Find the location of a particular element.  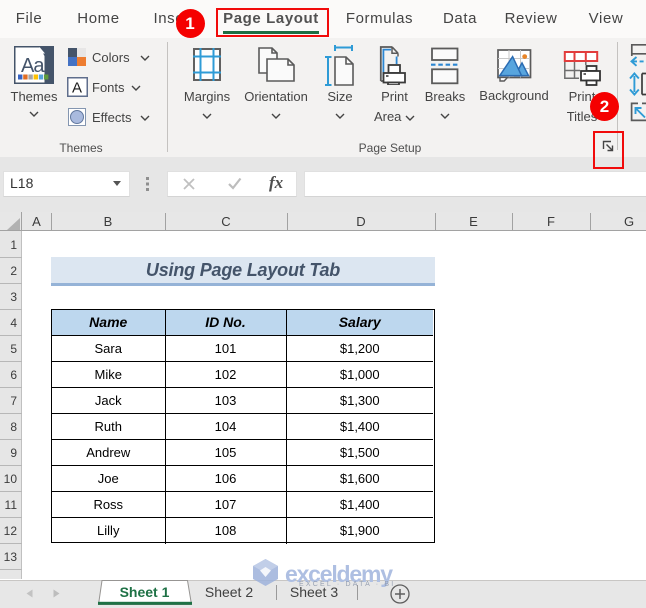

svg-text: A is located at coordinates (77, 88).